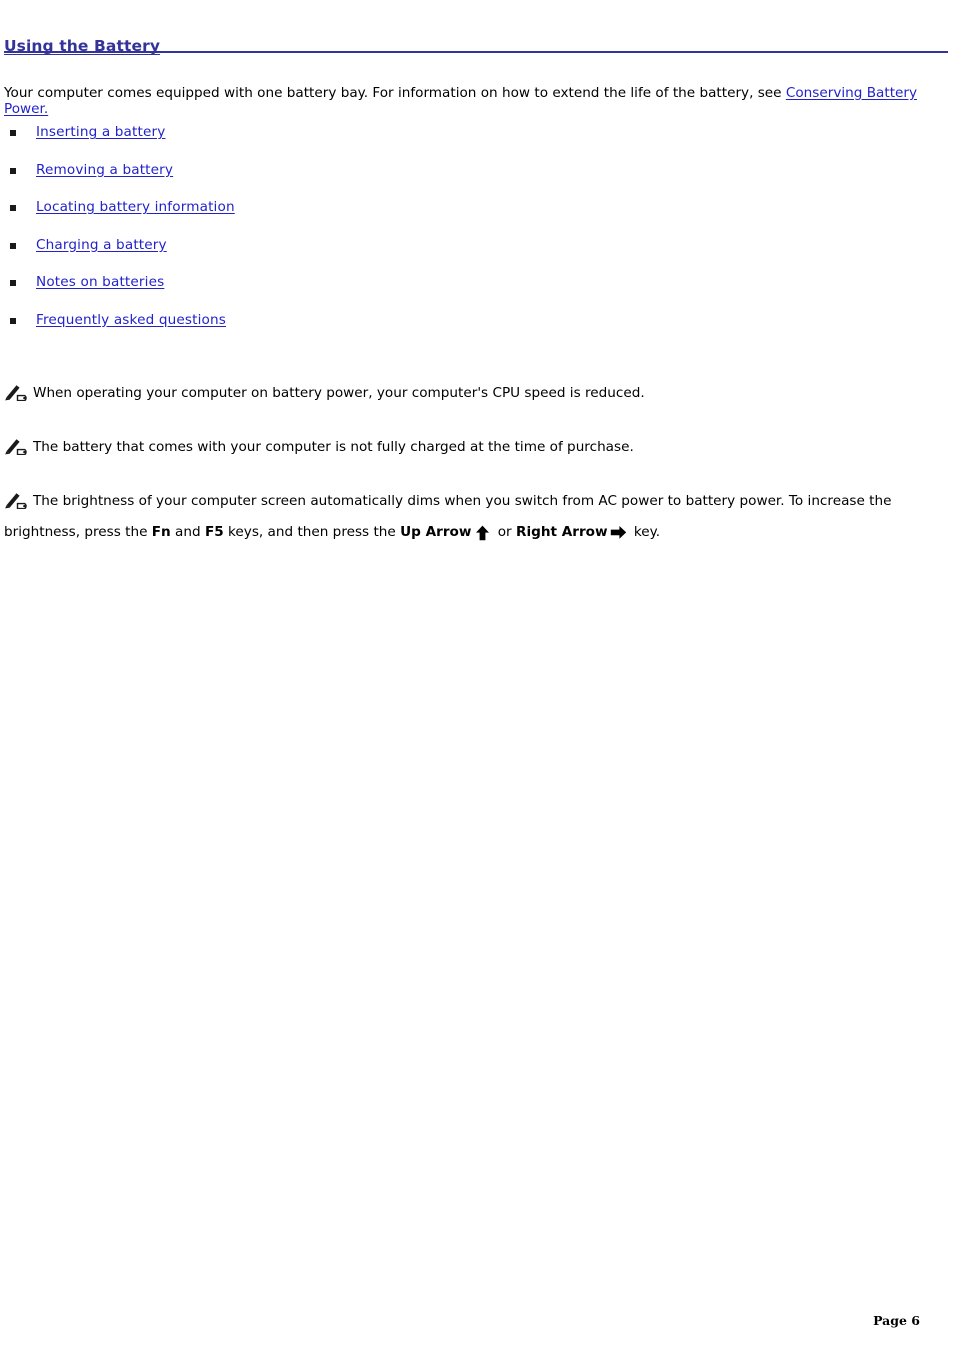 The height and width of the screenshot is (1351, 954). I want to click on list-item: Notes on batteries, so click(300, 293).